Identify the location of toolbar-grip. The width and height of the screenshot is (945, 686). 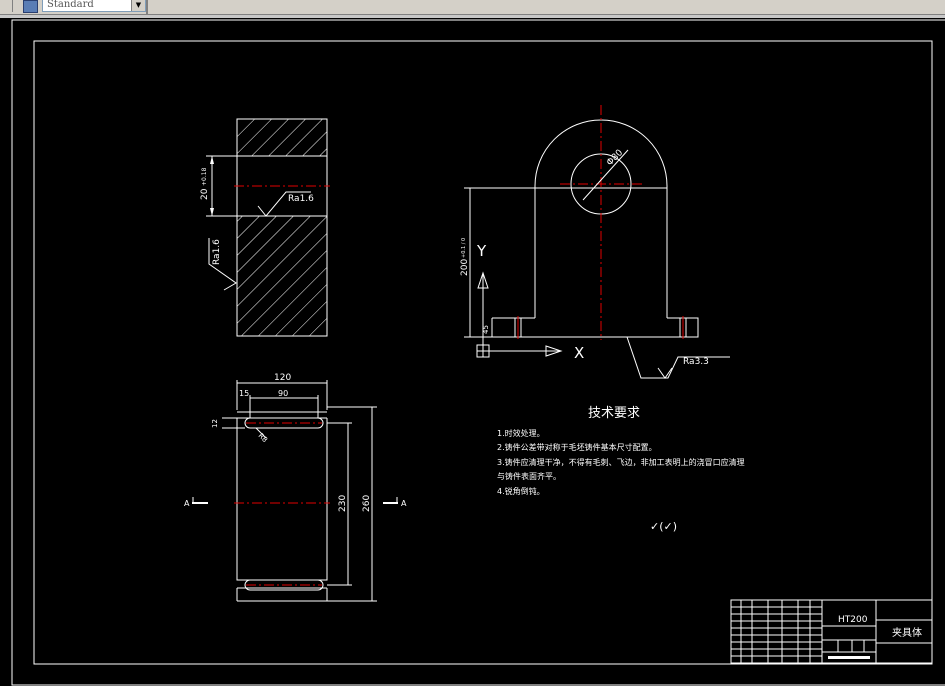
(6, 6).